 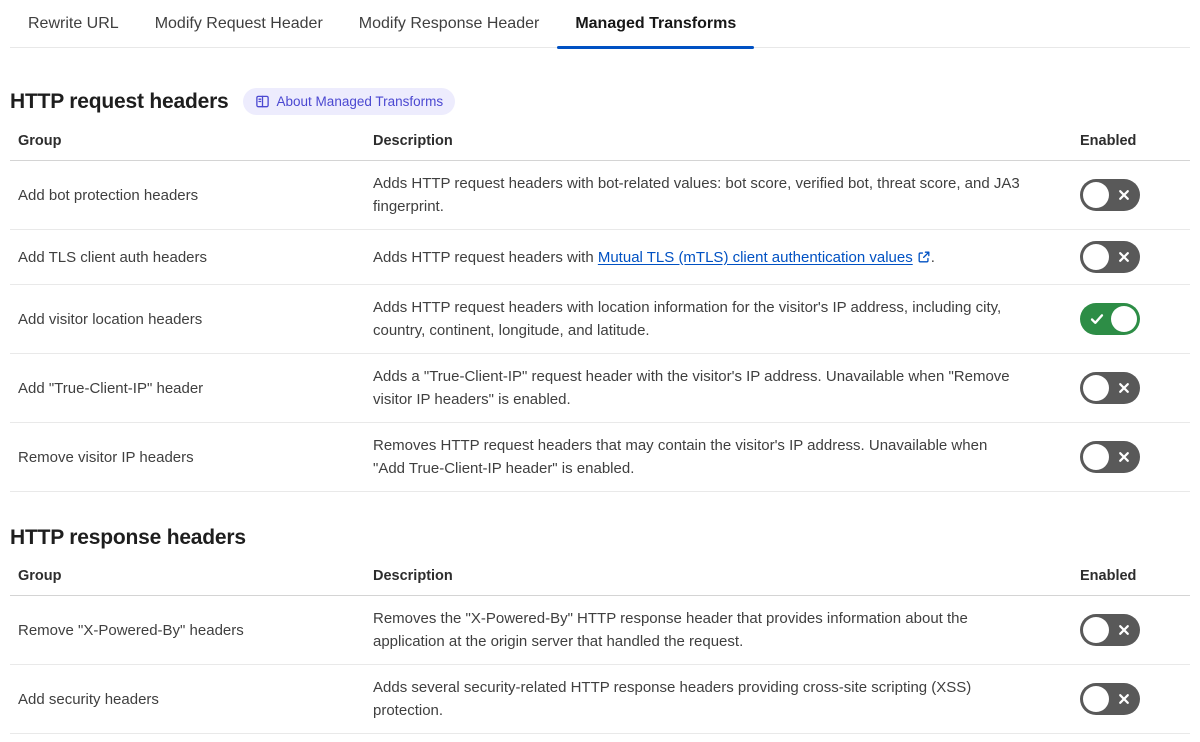 I want to click on enabled-toggle-remove-visitor-ip-headers, so click(x=1110, y=457).